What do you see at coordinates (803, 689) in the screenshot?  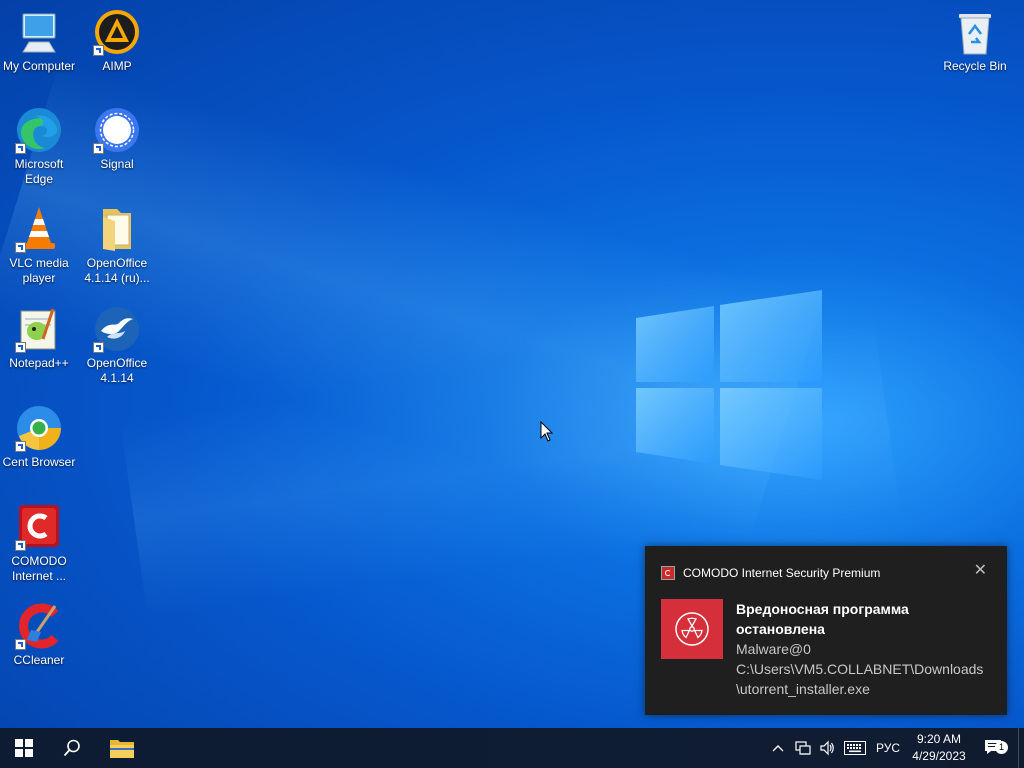 I see `file-path-line2: \utorrent_installer.exe` at bounding box center [803, 689].